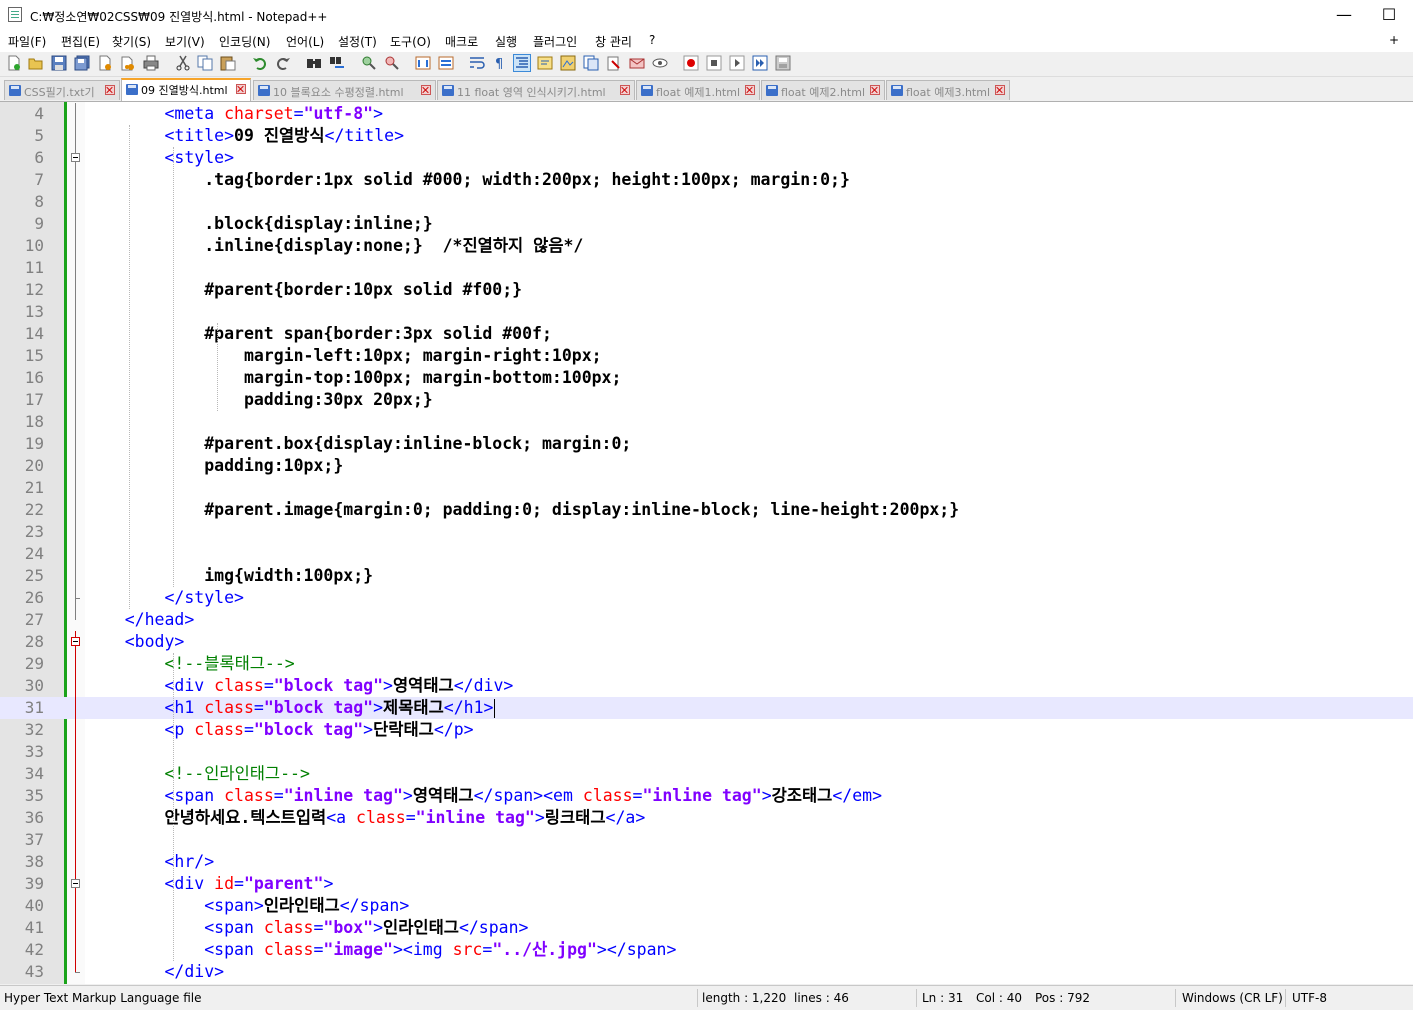 This screenshot has width=1413, height=1010. What do you see at coordinates (706, 202) in the screenshot?
I see `code-line: 8` at bounding box center [706, 202].